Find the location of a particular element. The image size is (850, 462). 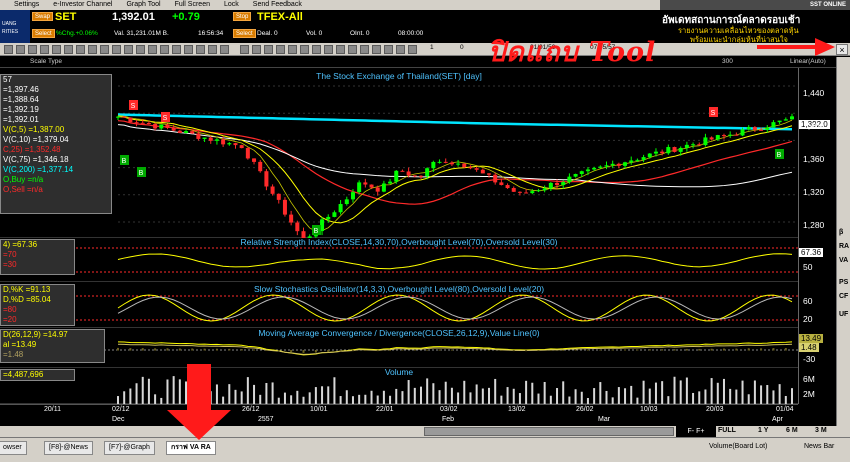

menu-item: e-Investor Channel is located at coordinates (82, 5).